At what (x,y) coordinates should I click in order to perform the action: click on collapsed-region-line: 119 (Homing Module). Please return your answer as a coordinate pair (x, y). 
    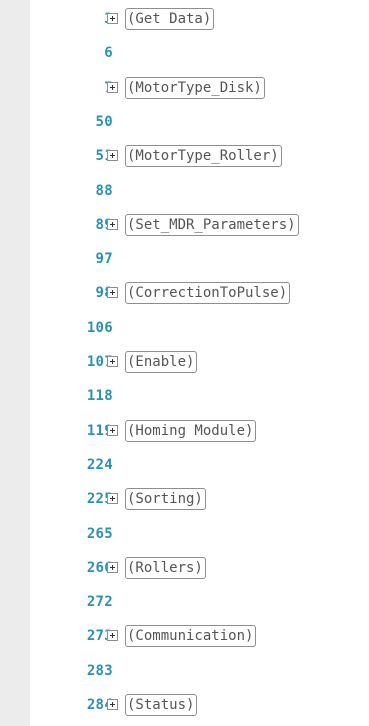
    Looking at the image, I should click on (199, 431).